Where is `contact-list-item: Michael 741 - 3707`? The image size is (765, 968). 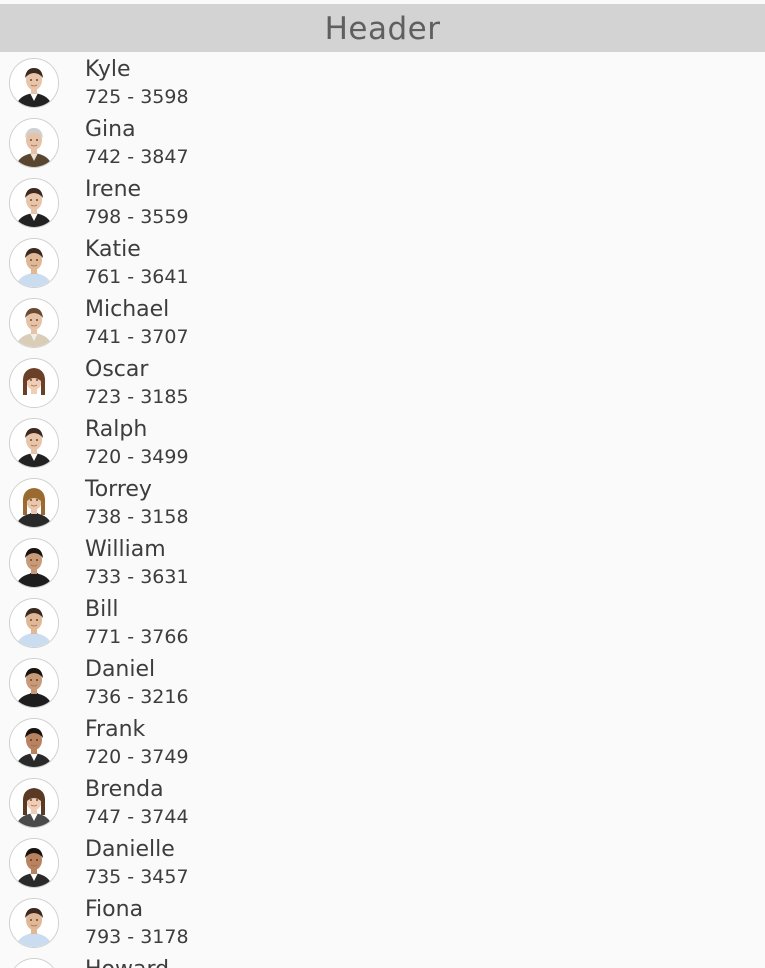 contact-list-item: Michael 741 - 3707 is located at coordinates (382, 323).